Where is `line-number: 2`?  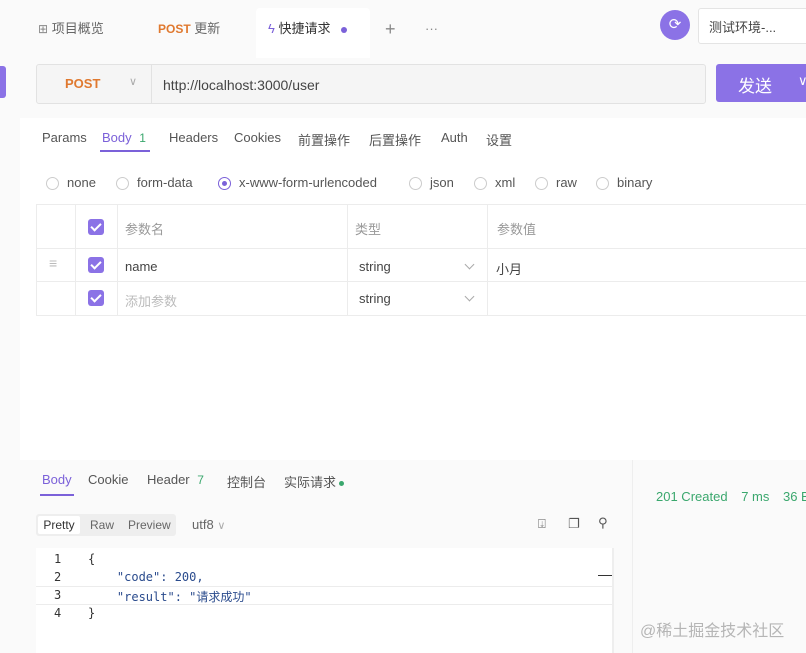
line-number: 2 is located at coordinates (58, 577).